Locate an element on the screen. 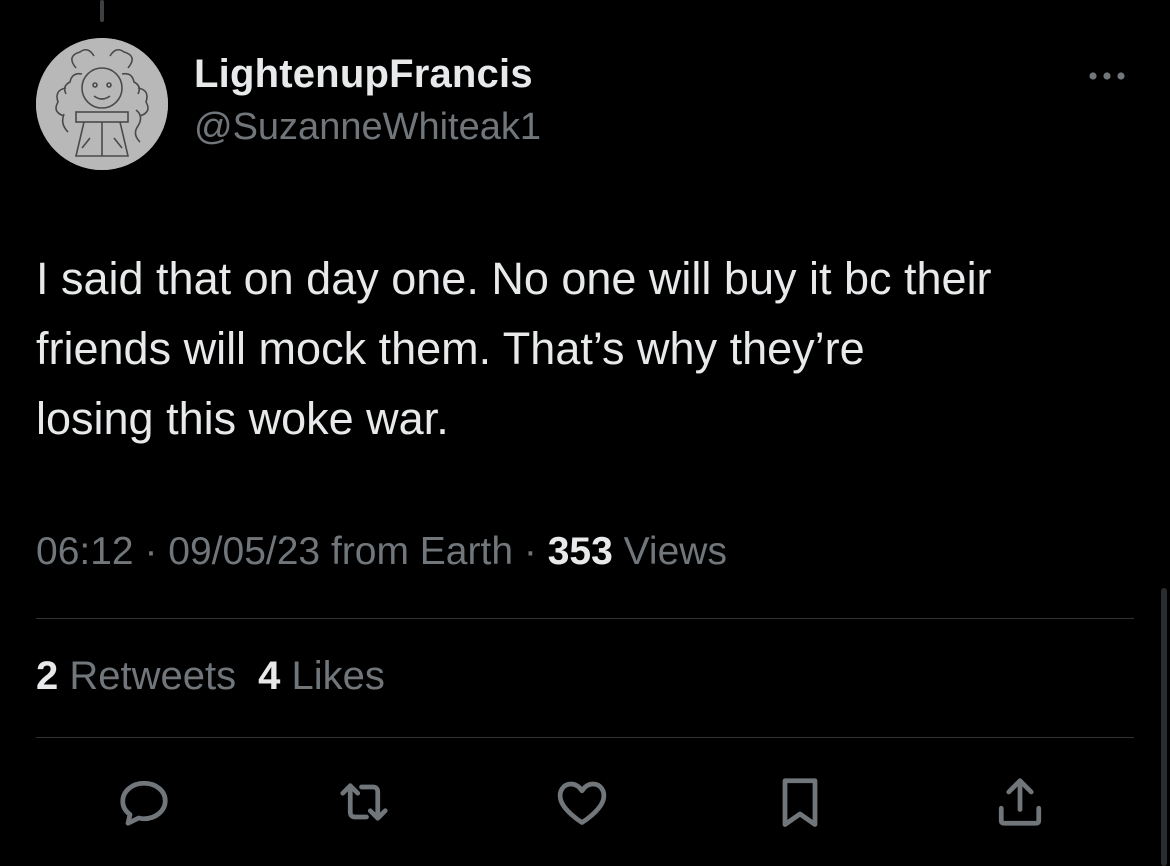  reply-button is located at coordinates (144, 802).